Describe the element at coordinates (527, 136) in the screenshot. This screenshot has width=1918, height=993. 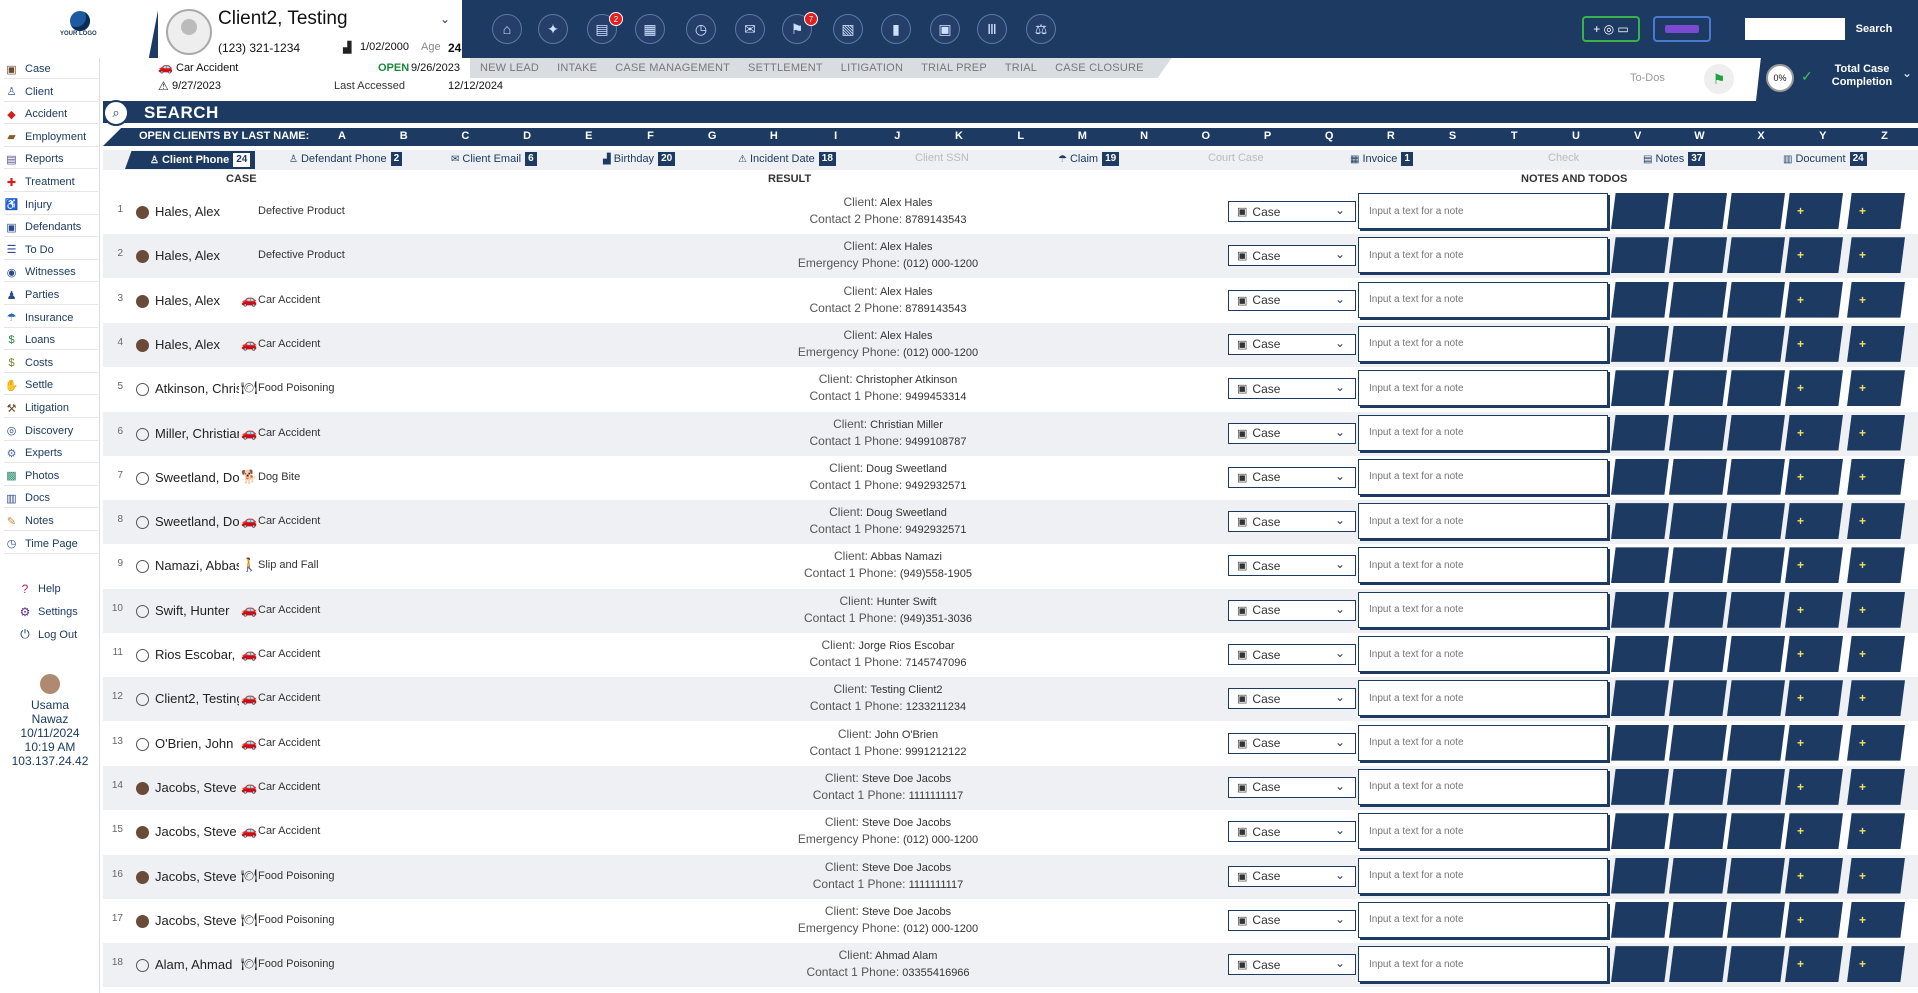
I see `letter-filter-d: D` at that location.